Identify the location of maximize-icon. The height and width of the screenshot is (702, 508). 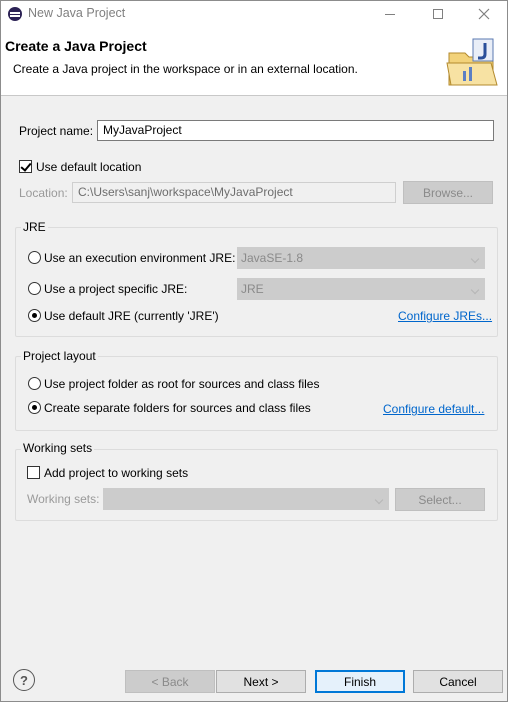
(438, 14).